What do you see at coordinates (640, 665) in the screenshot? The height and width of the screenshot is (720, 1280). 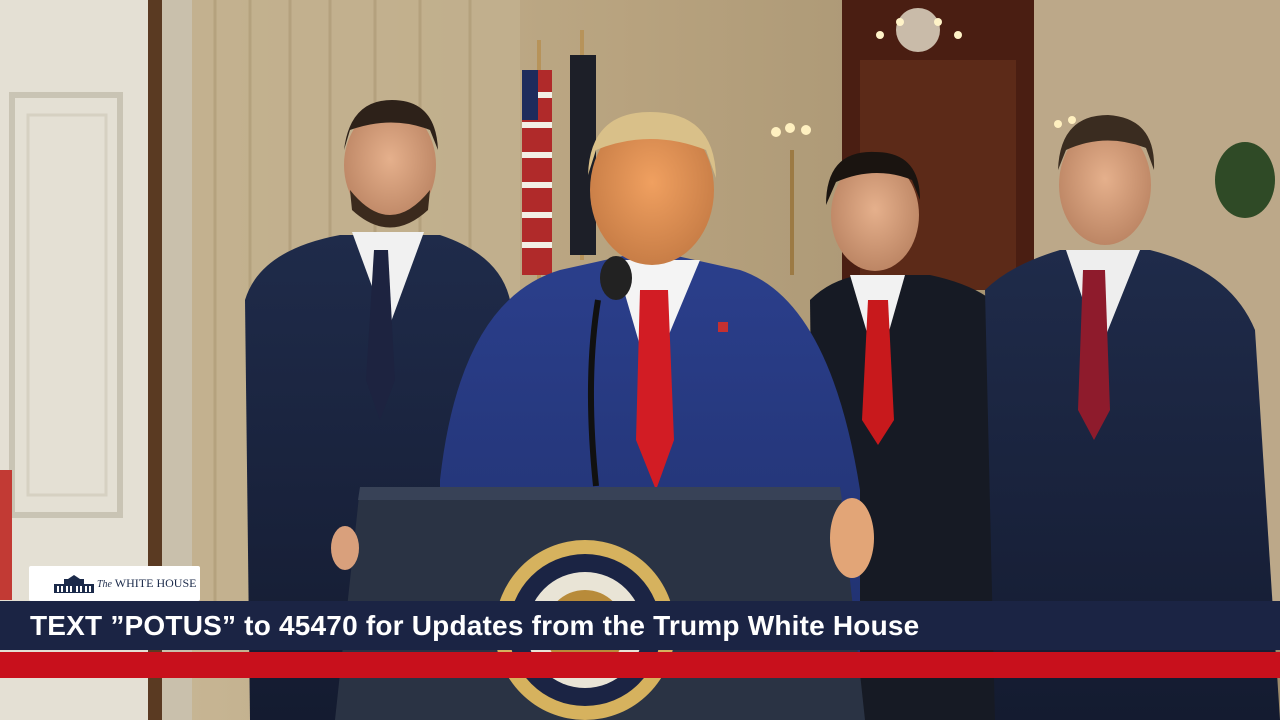 I see `chyron-accent-bar` at bounding box center [640, 665].